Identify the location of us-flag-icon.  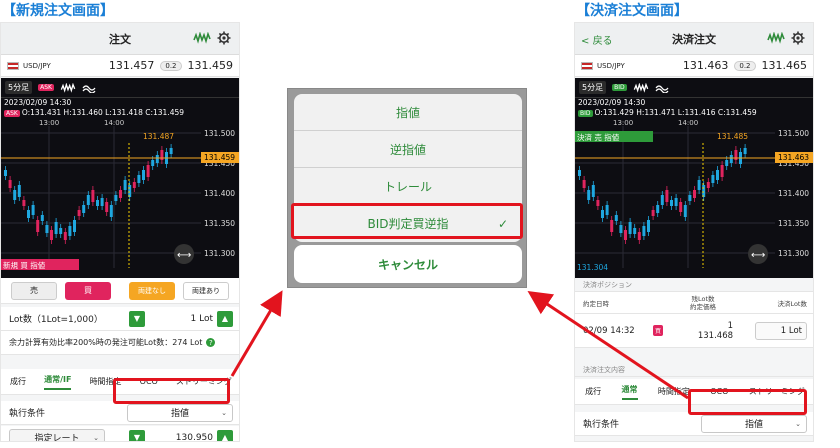
(13, 65).